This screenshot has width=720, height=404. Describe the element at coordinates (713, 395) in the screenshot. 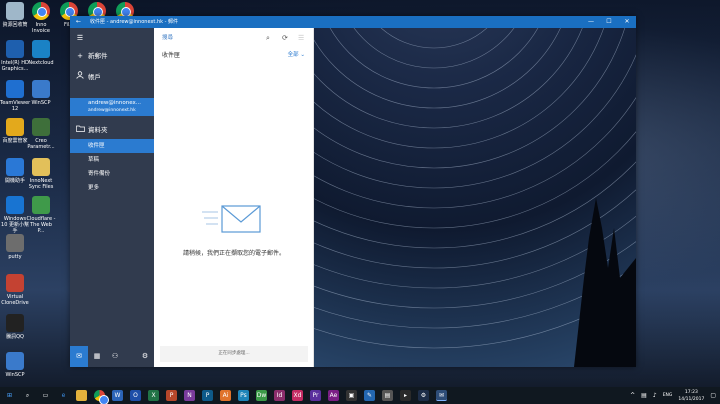

I see `notification-icon: ▢` at that location.